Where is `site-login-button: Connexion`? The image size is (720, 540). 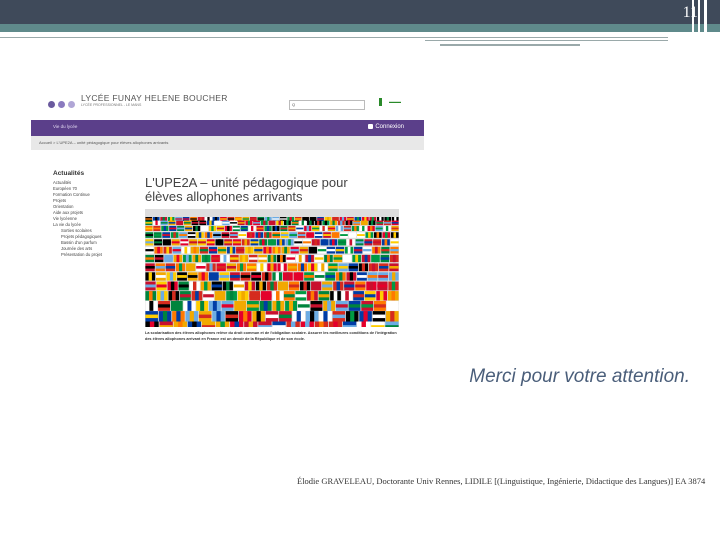
site-login-button: Connexion is located at coordinates (386, 127).